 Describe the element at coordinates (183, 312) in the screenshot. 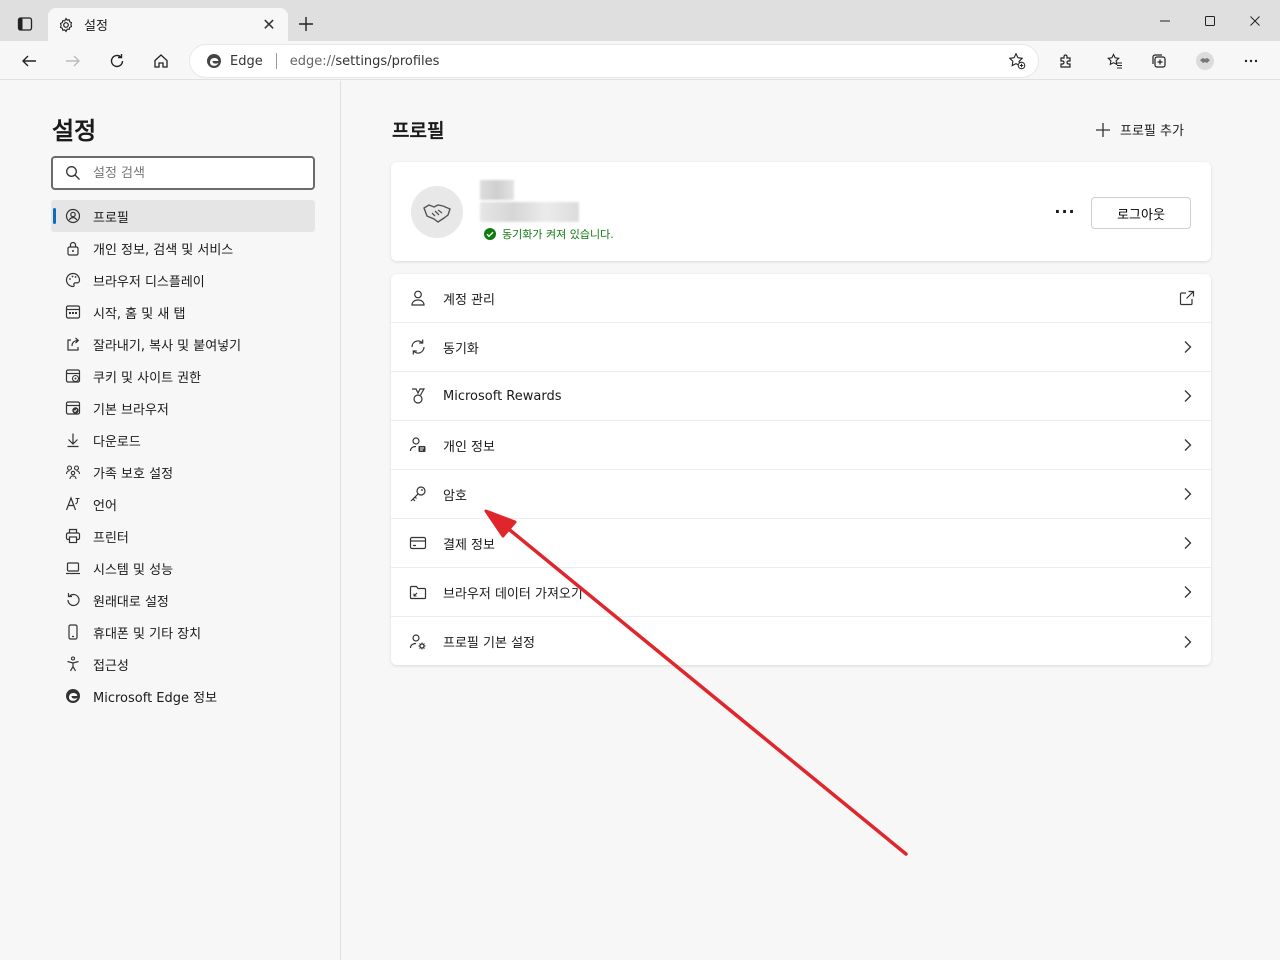

I see `sidebar-item-start-home: 시작, 홈 및 새 탭` at that location.